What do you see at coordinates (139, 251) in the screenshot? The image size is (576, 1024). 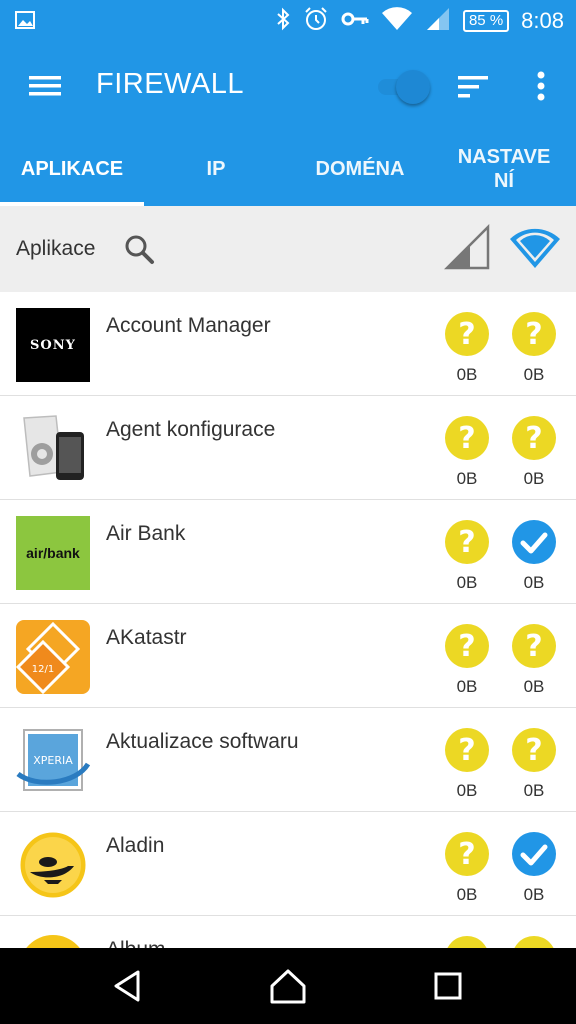 I see `search-icon` at bounding box center [139, 251].